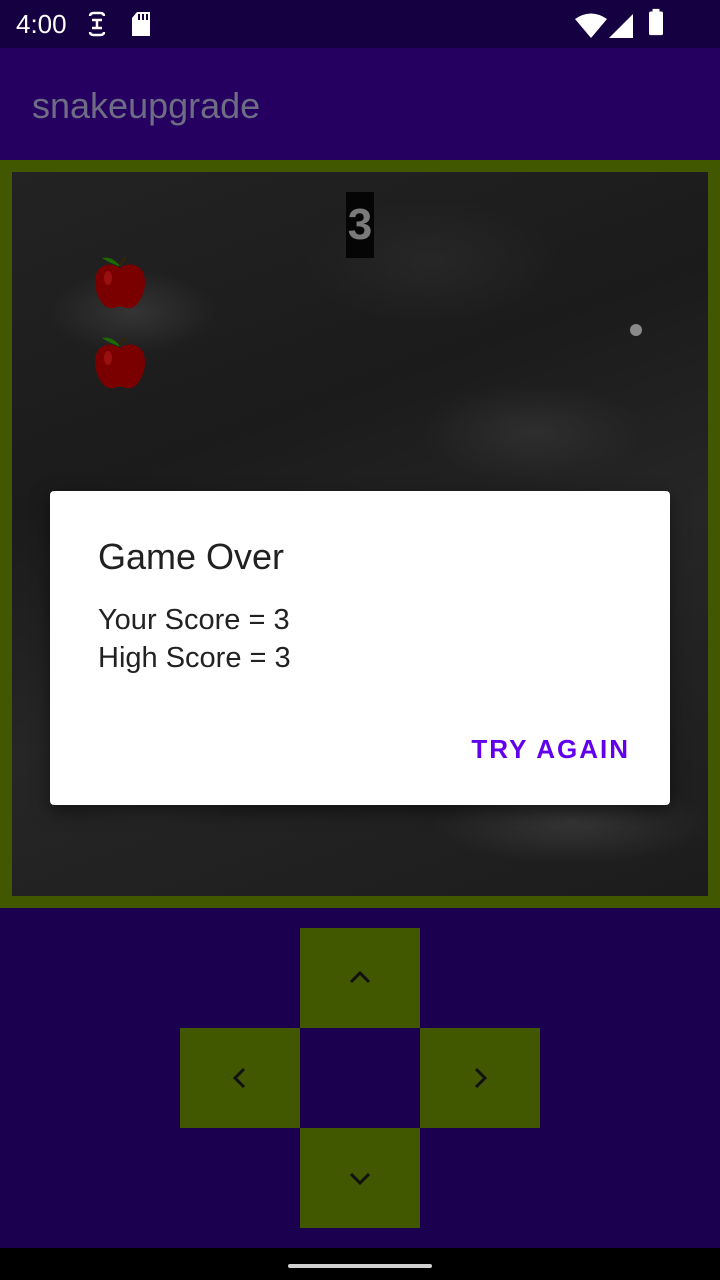 This screenshot has width=720, height=1280. I want to click on dialog-title: Game Over, so click(191, 556).